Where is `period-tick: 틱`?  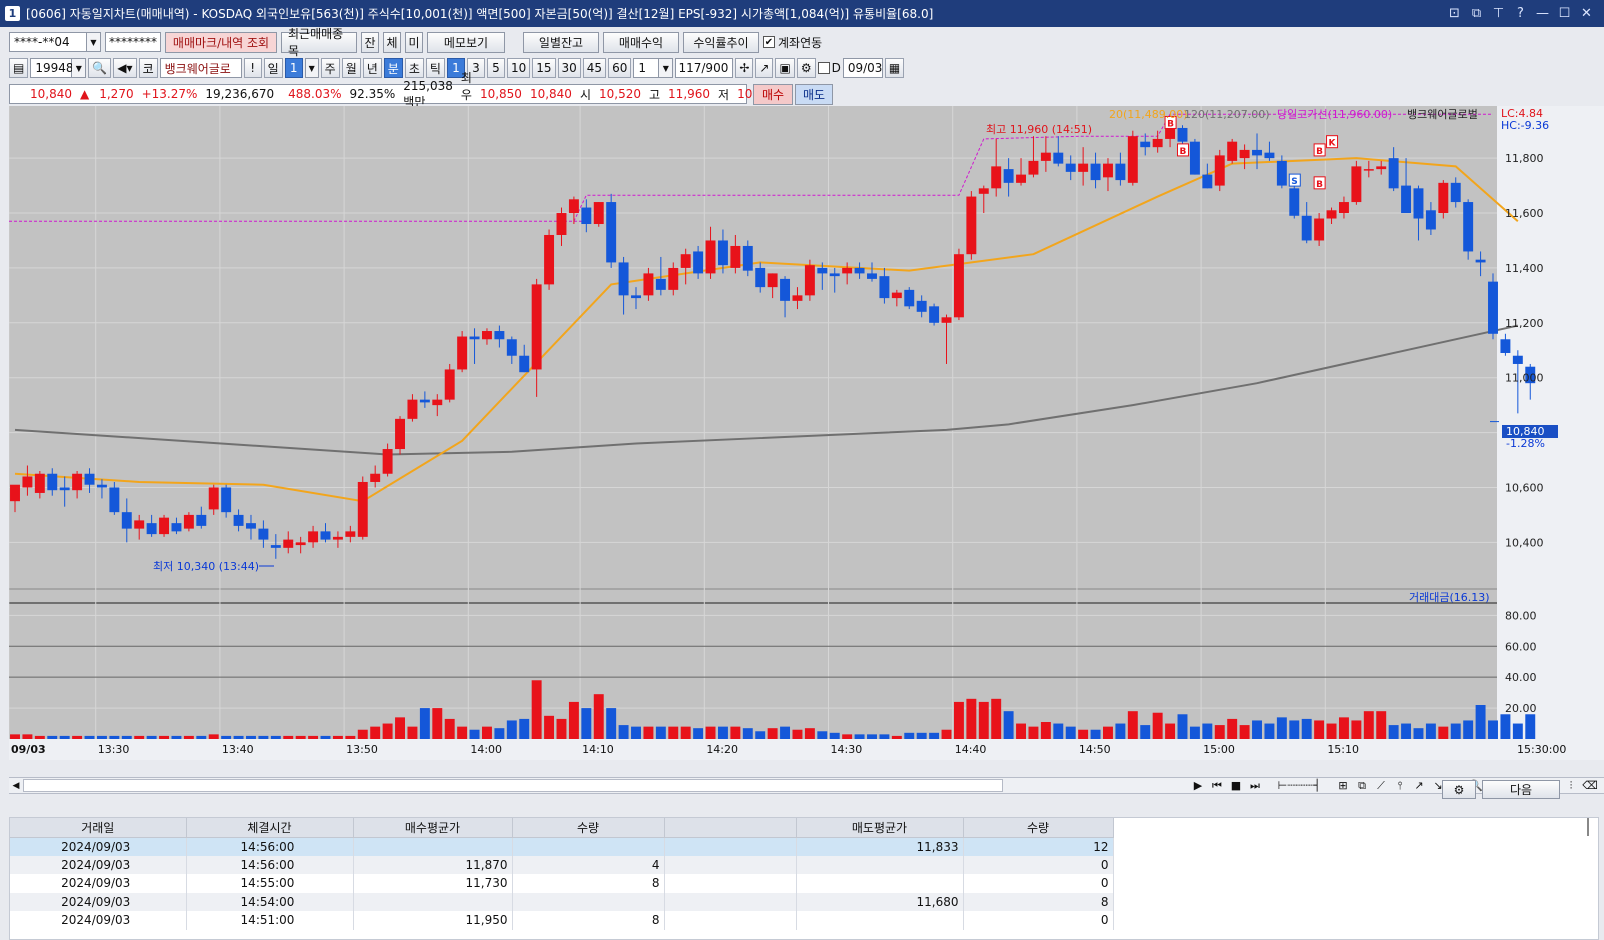
period-tick: 틱 is located at coordinates (435, 68).